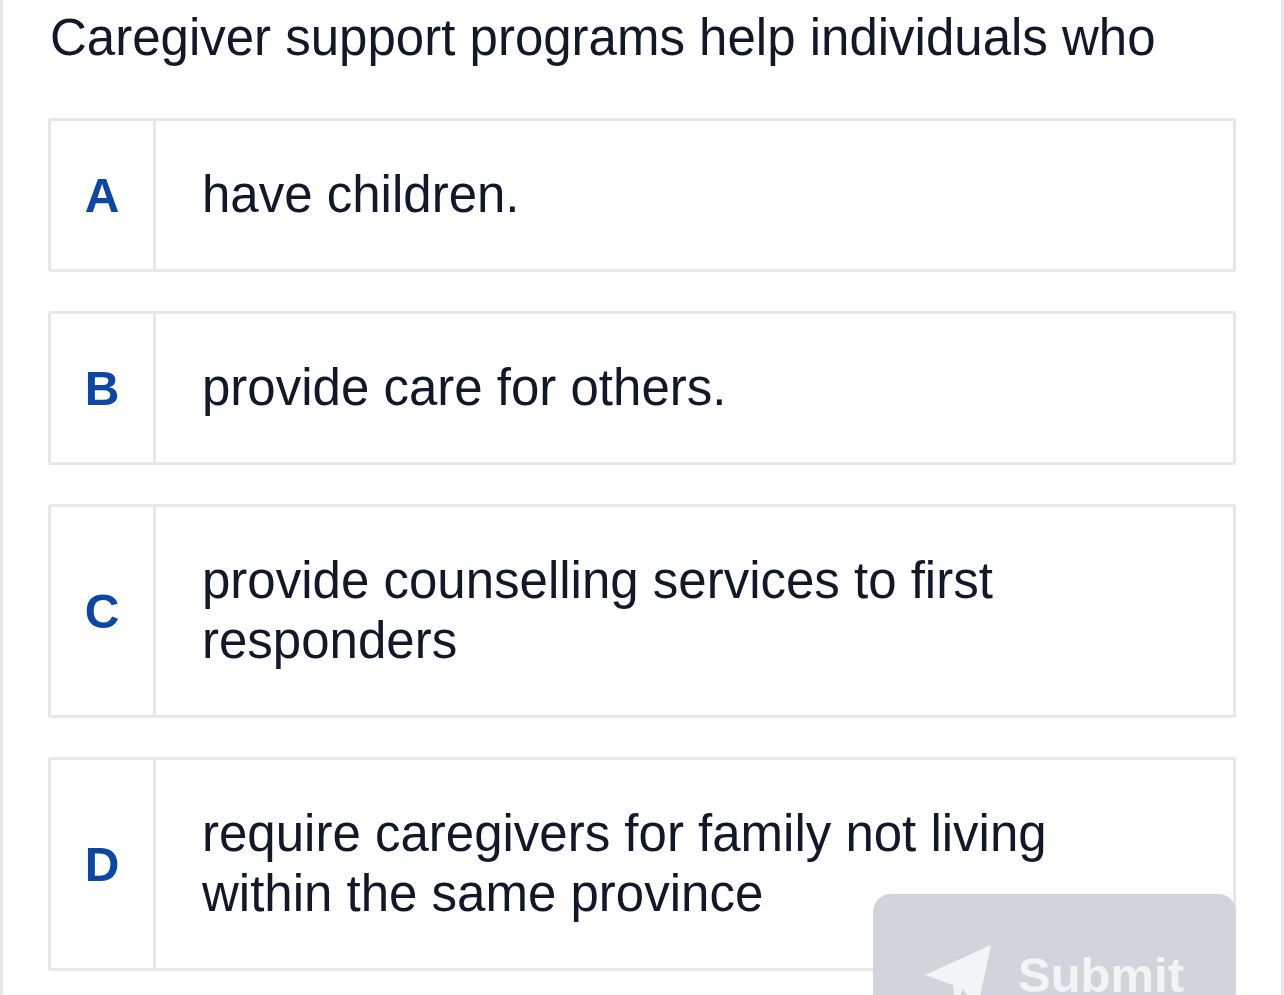 This screenshot has height=995, width=1284. What do you see at coordinates (361, 195) in the screenshot?
I see `option-text: have children.` at bounding box center [361, 195].